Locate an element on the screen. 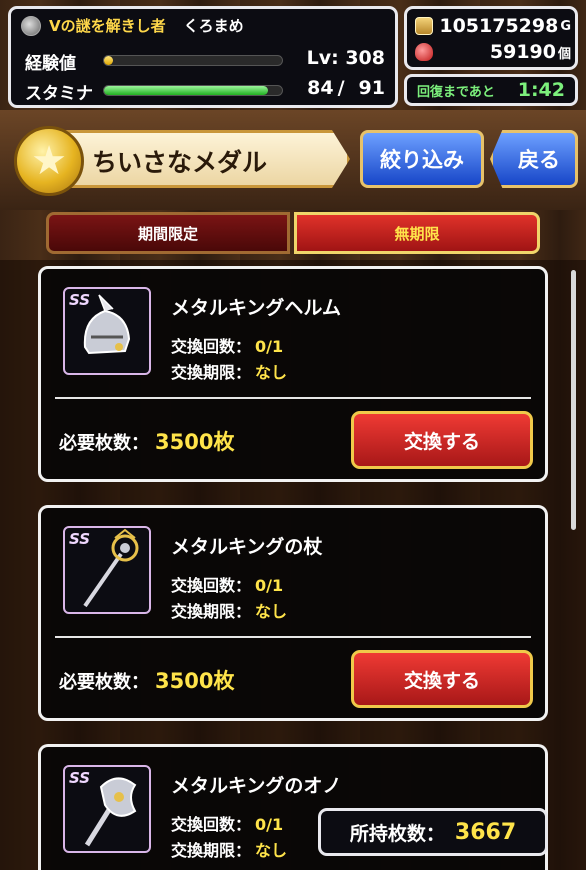 This screenshot has width=586, height=870. axe-icon is located at coordinates (110, 812).